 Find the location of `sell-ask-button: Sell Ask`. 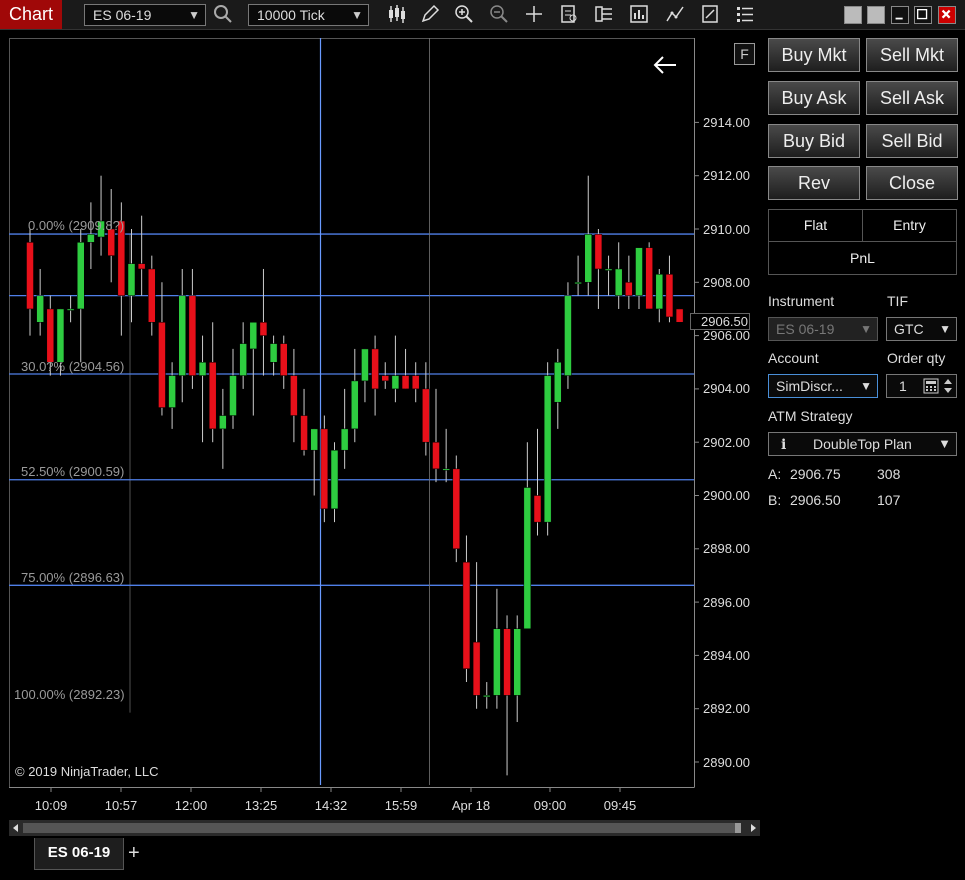

sell-ask-button: Sell Ask is located at coordinates (912, 98).